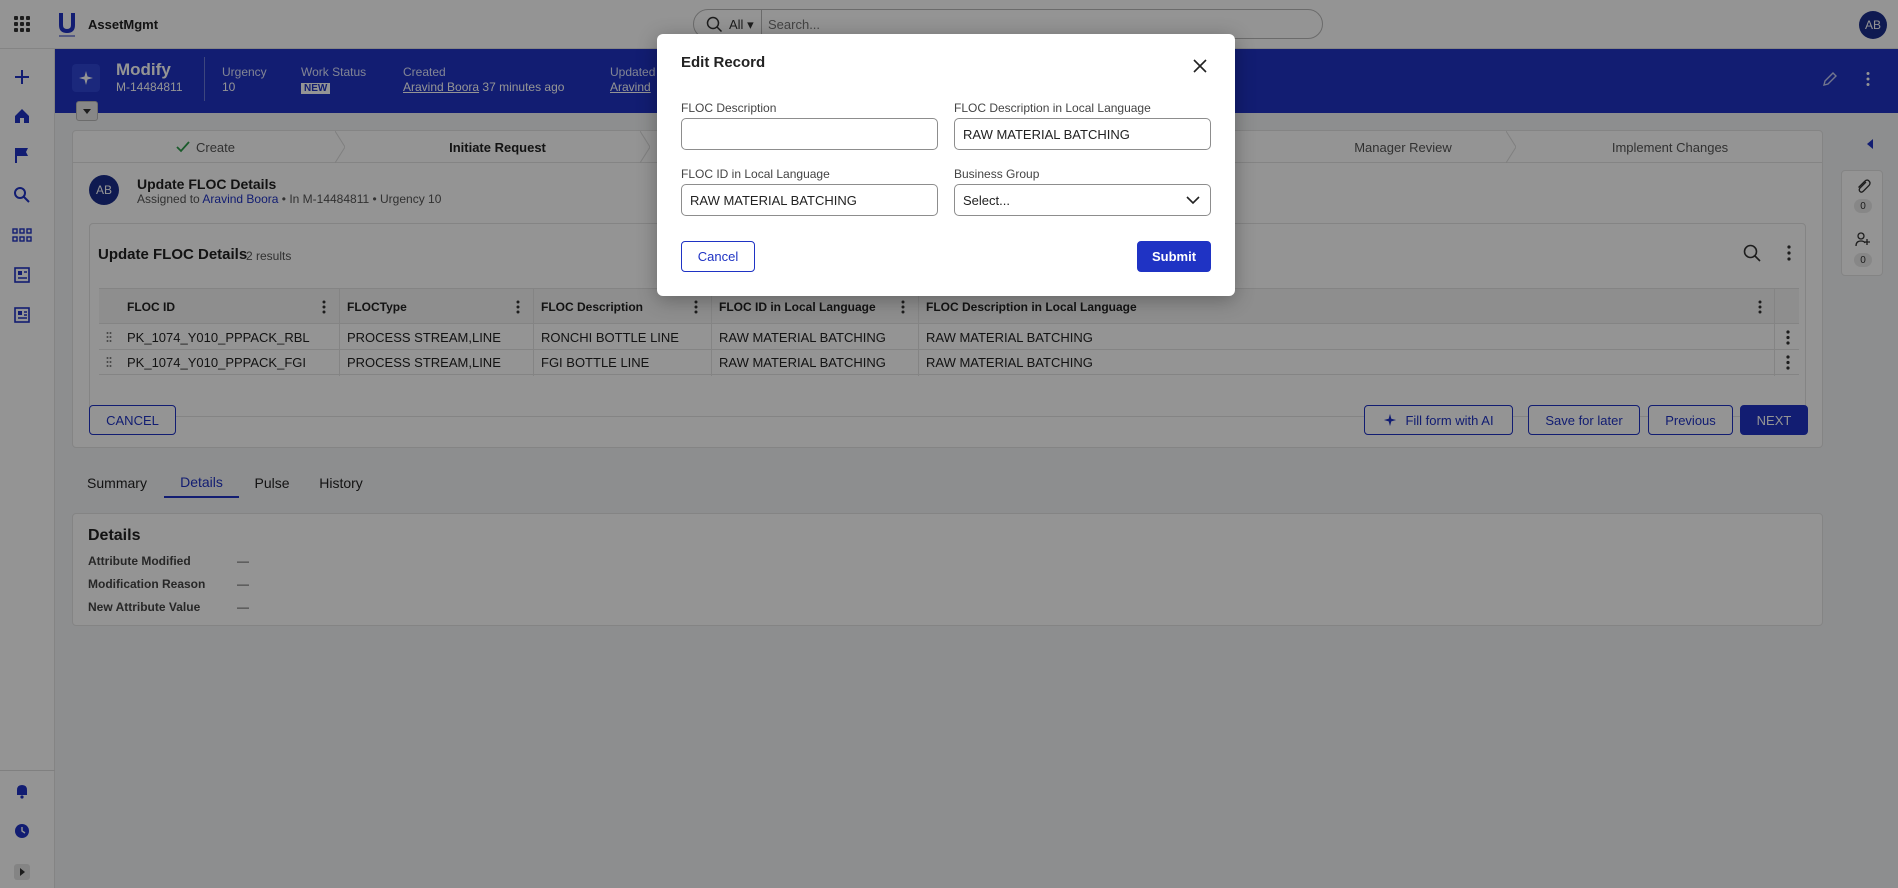 Image resolution: width=1898 pixels, height=888 pixels. Describe the element at coordinates (1052, 108) in the screenshot. I see `floc-desc-local-label: FLOC Description in Local Language` at that location.